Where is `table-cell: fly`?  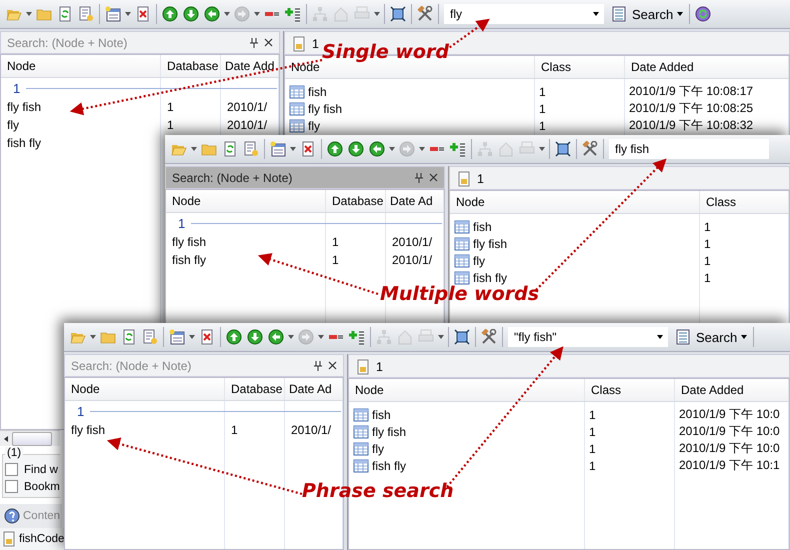
table-cell: fly is located at coordinates (479, 261).